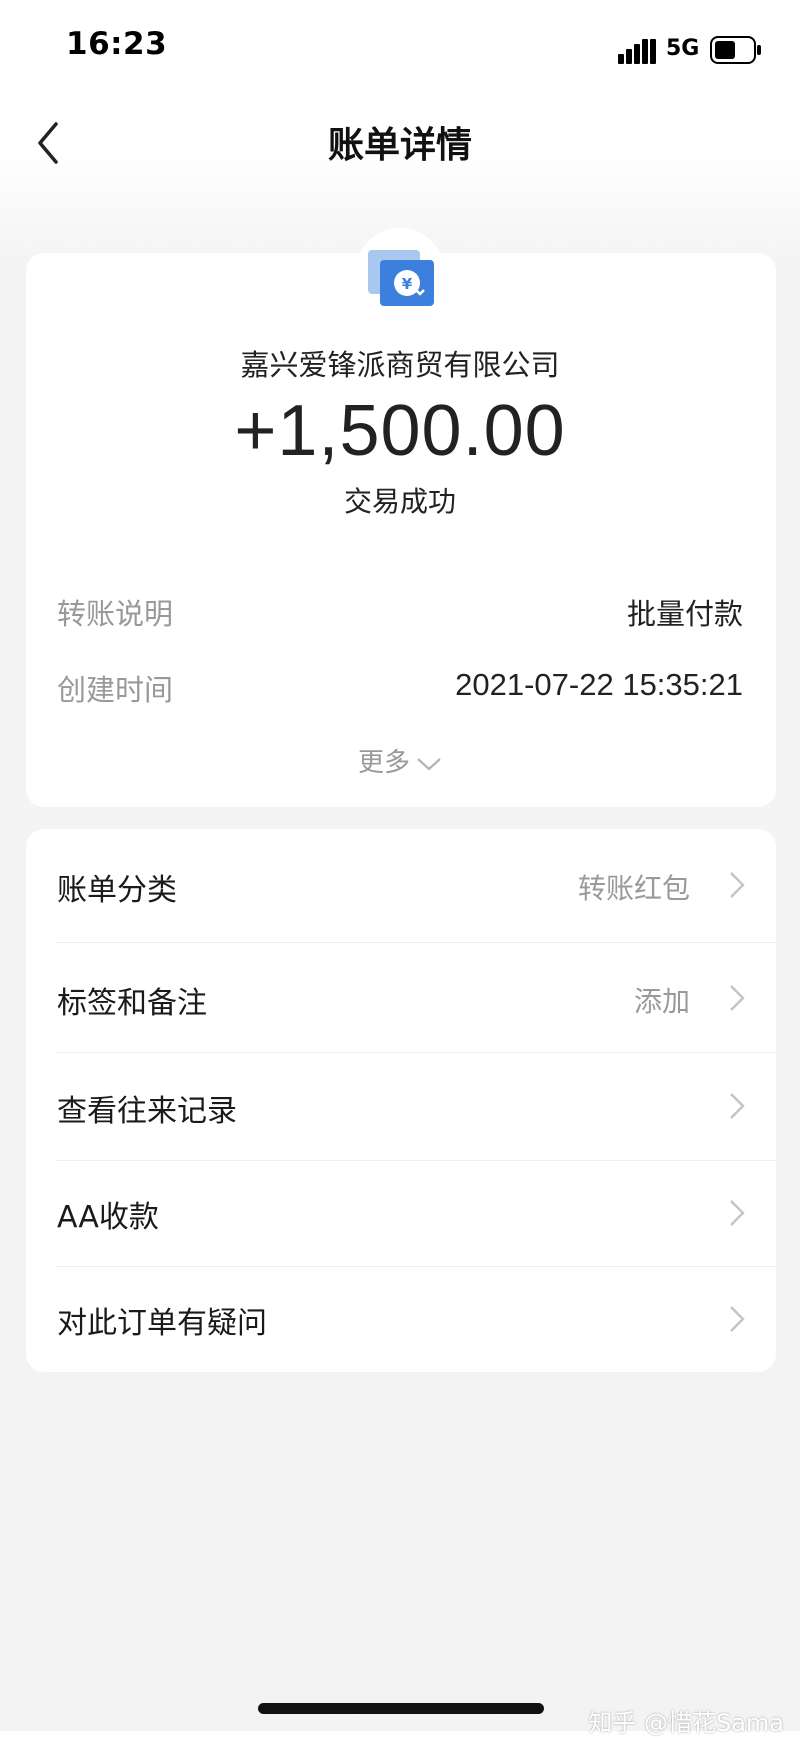 The width and height of the screenshot is (800, 1738). What do you see at coordinates (399, 501) in the screenshot?
I see `transaction-status: 交易成功` at bounding box center [399, 501].